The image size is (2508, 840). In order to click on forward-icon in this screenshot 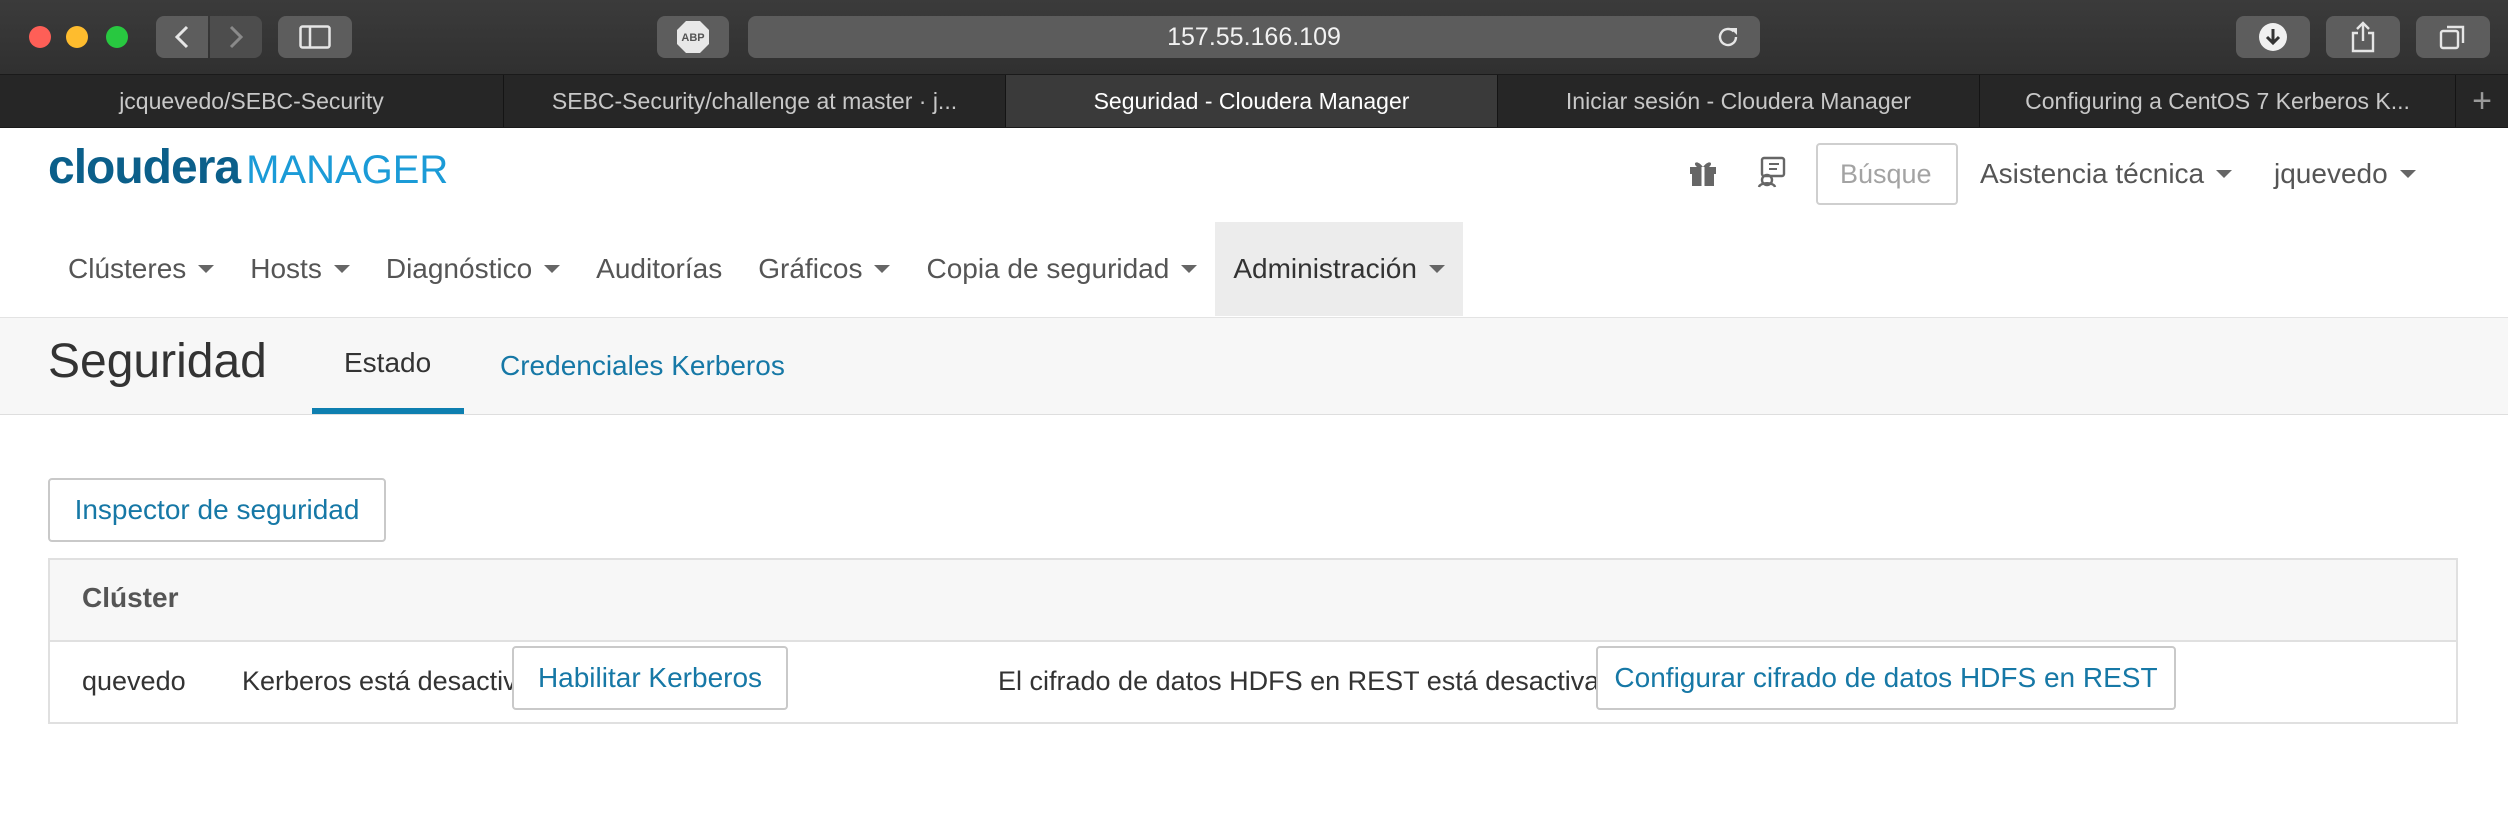, I will do `click(236, 37)`.